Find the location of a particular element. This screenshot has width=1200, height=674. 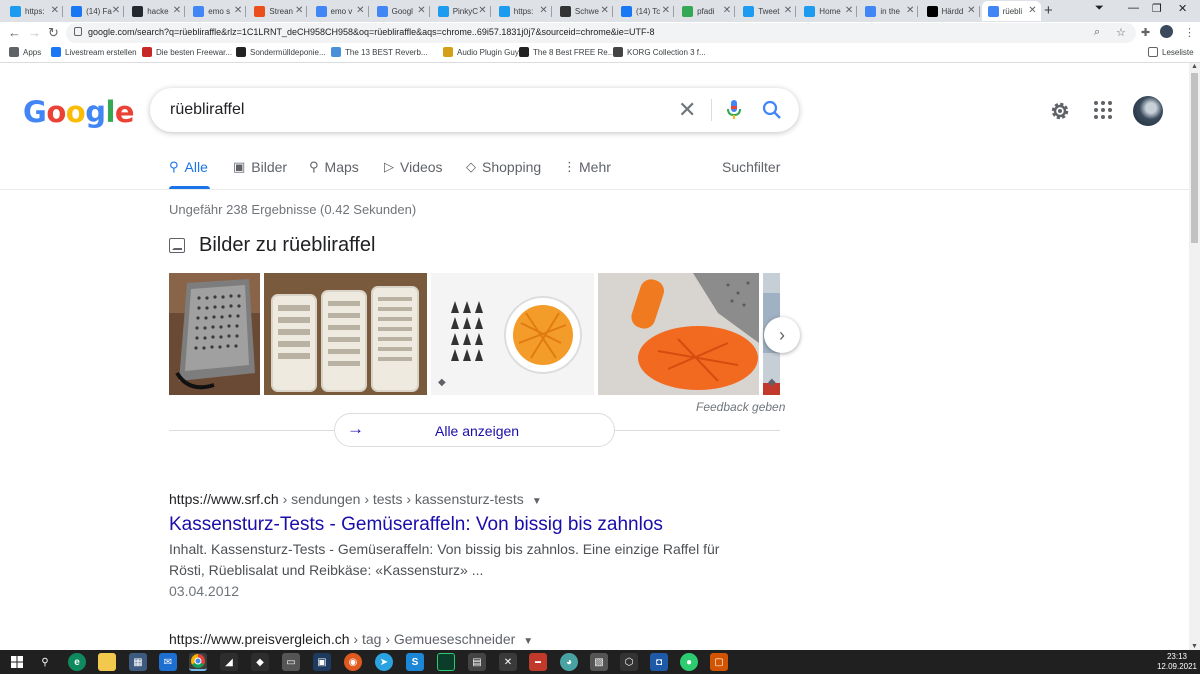

browser-tab: Googl ✕ is located at coordinates (400, 11).